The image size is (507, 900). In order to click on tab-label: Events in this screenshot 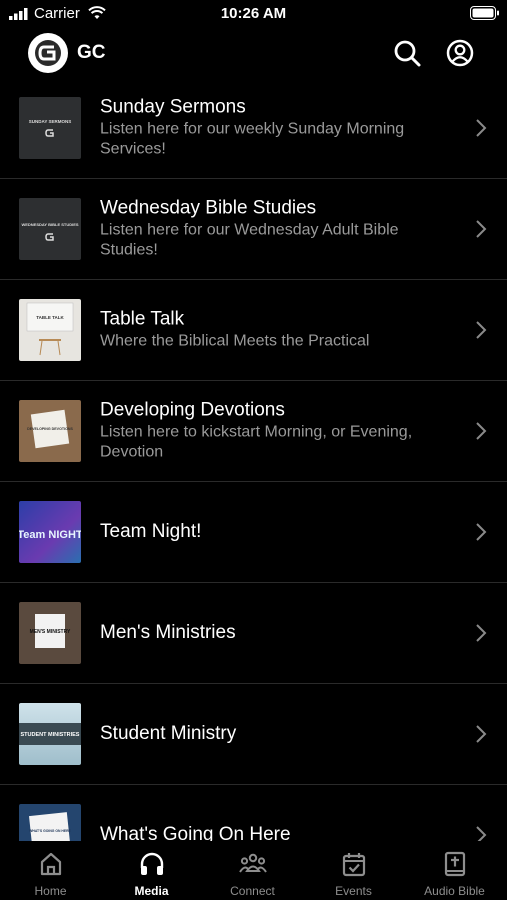, I will do `click(353, 891)`.